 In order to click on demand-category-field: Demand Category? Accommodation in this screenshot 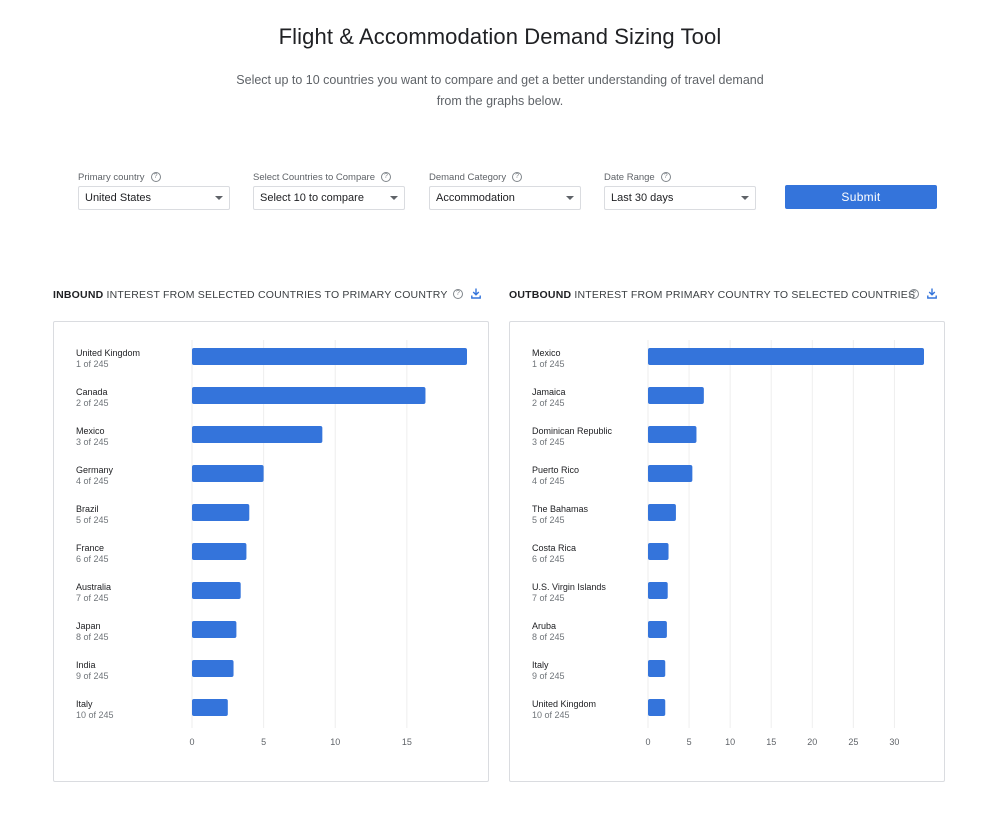, I will do `click(505, 190)`.